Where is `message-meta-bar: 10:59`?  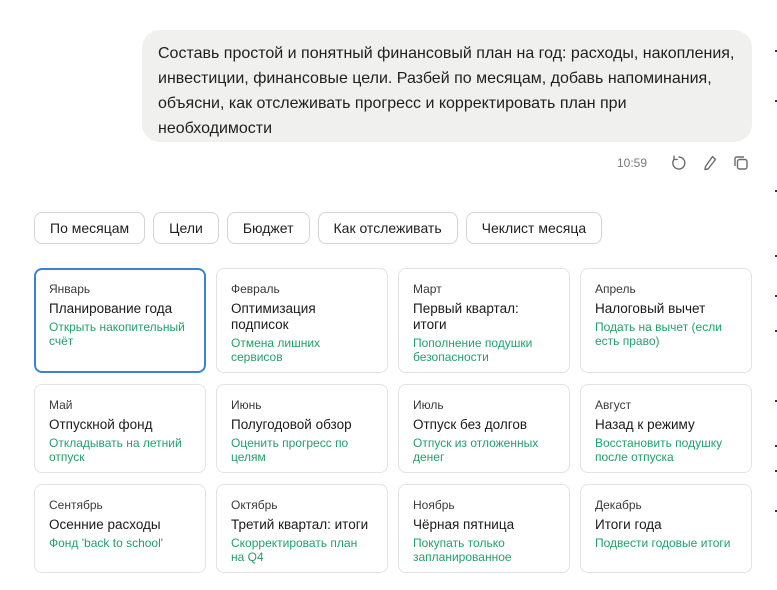
message-meta-bar: 10:59 is located at coordinates (676, 163).